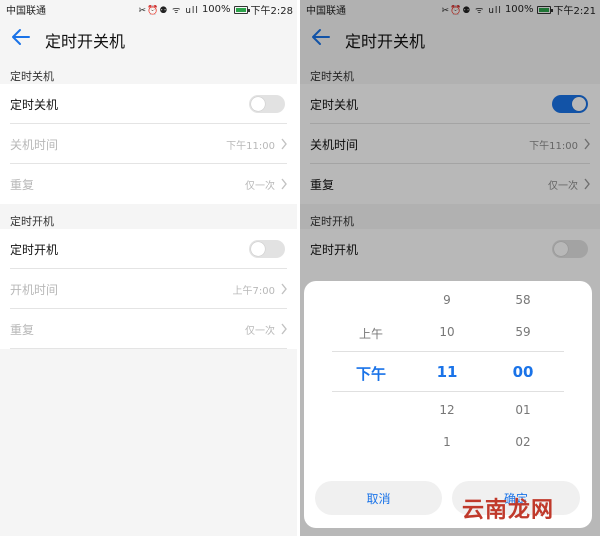  Describe the element at coordinates (271, 11) in the screenshot. I see `status-time: 下午2:28` at that location.